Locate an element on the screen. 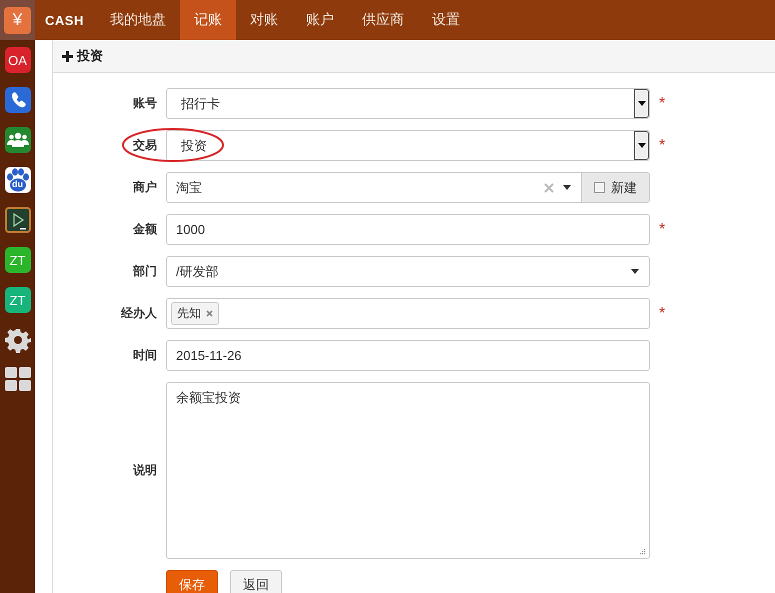 The image size is (775, 593). field-label: 交易 is located at coordinates (144, 145).